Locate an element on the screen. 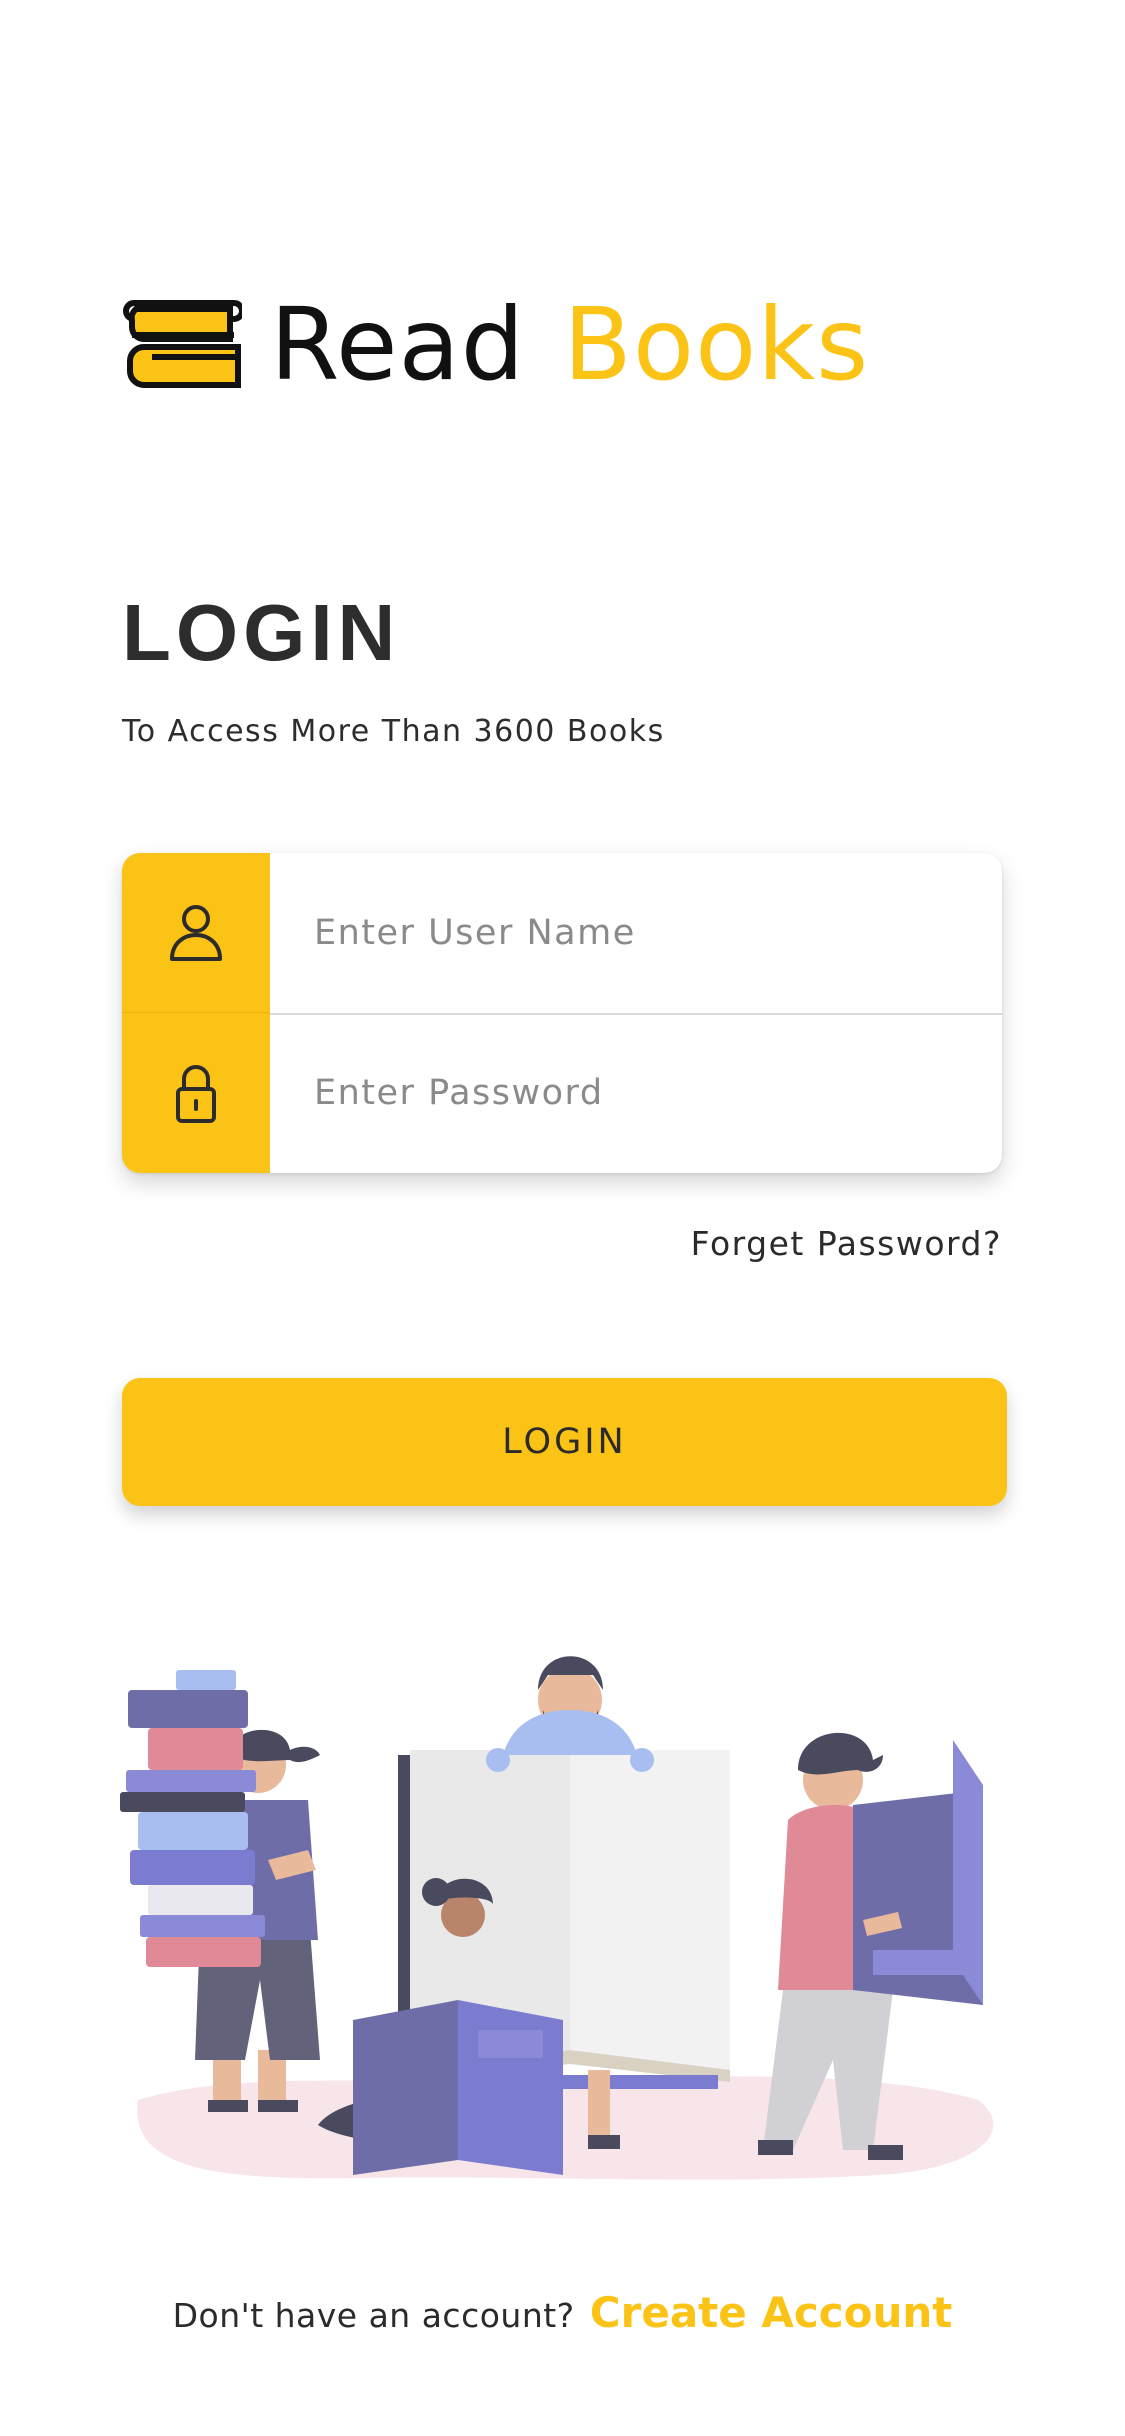  login-button: LOGIN is located at coordinates (564, 1442).